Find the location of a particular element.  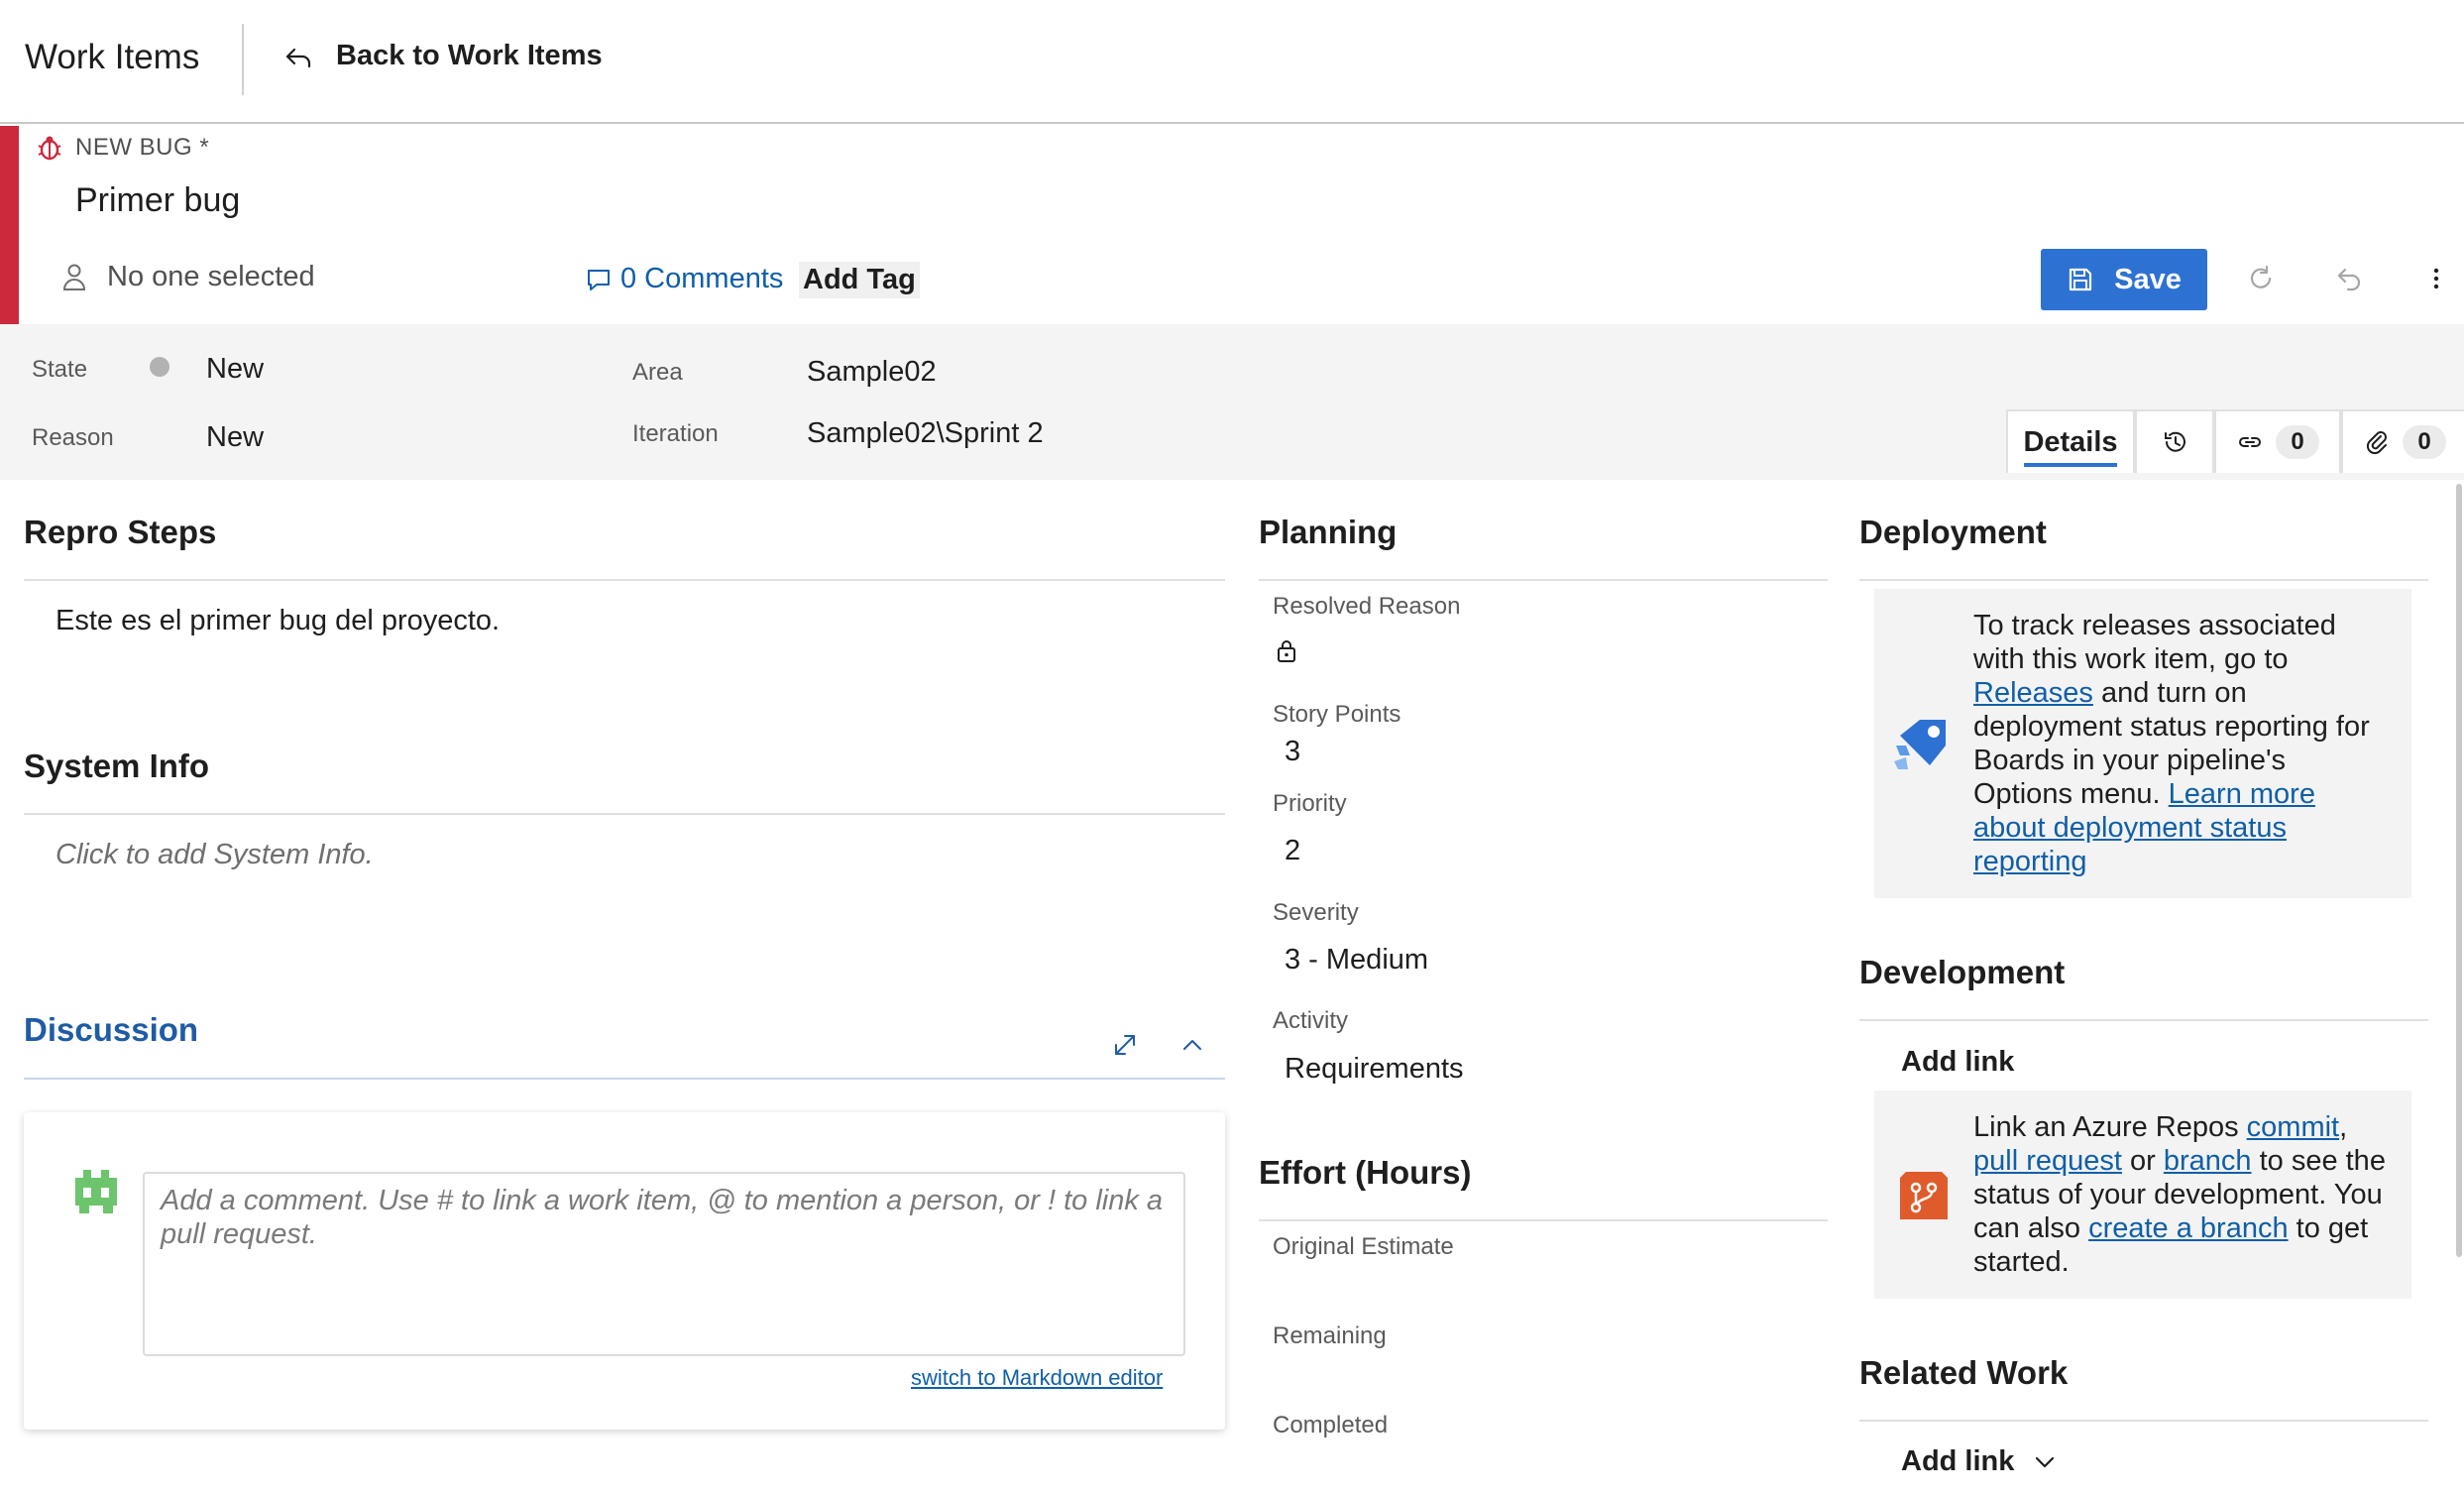

development-text-1: Link an Azure Repos is located at coordinates (2110, 1127).